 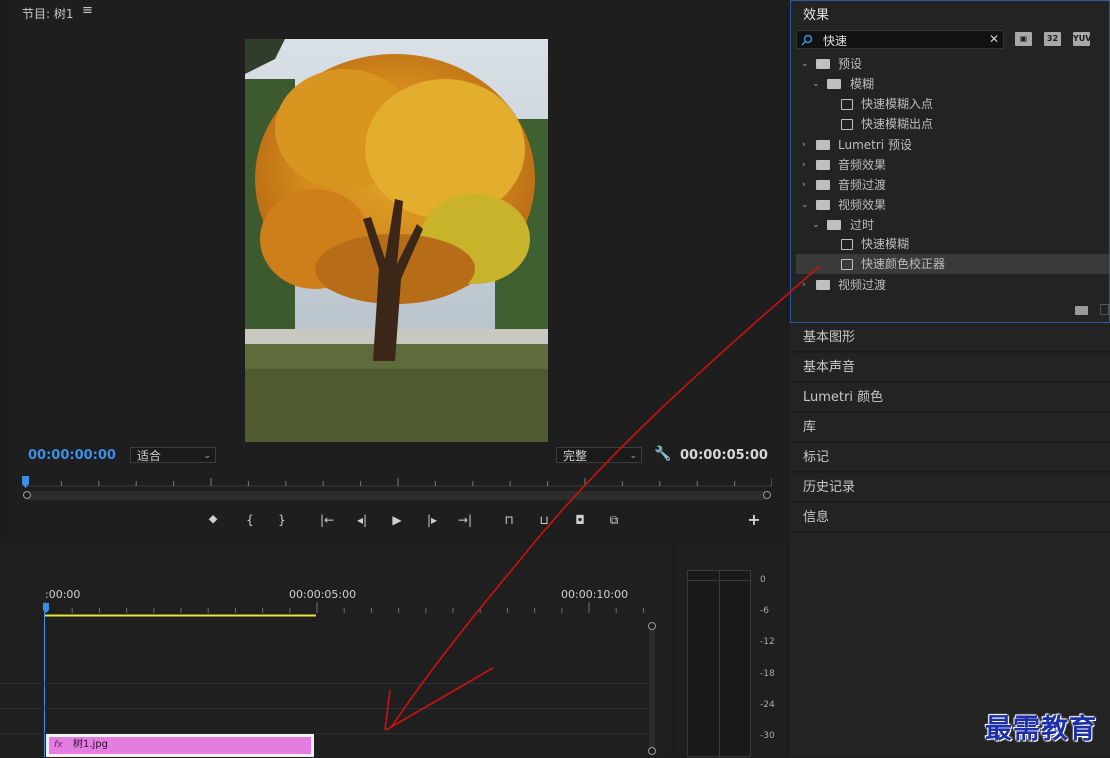 I want to click on panel-markers: 标记, so click(x=950, y=457).